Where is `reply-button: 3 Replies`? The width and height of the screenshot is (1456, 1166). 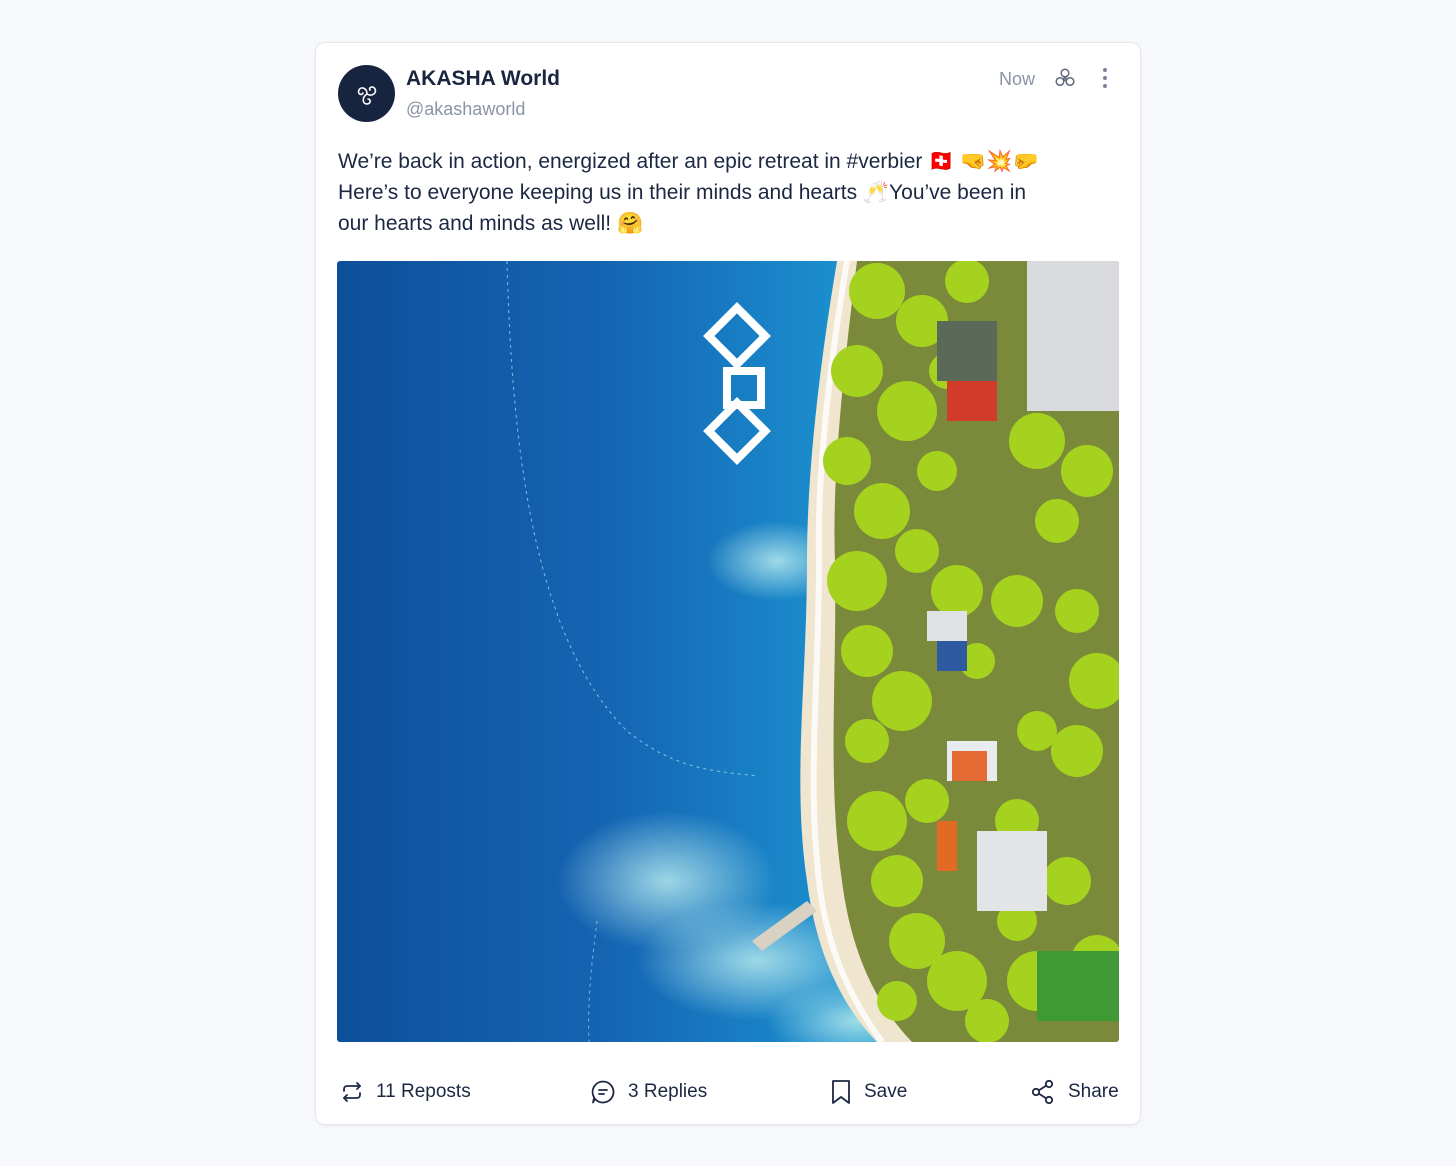 reply-button: 3 Replies is located at coordinates (648, 1092).